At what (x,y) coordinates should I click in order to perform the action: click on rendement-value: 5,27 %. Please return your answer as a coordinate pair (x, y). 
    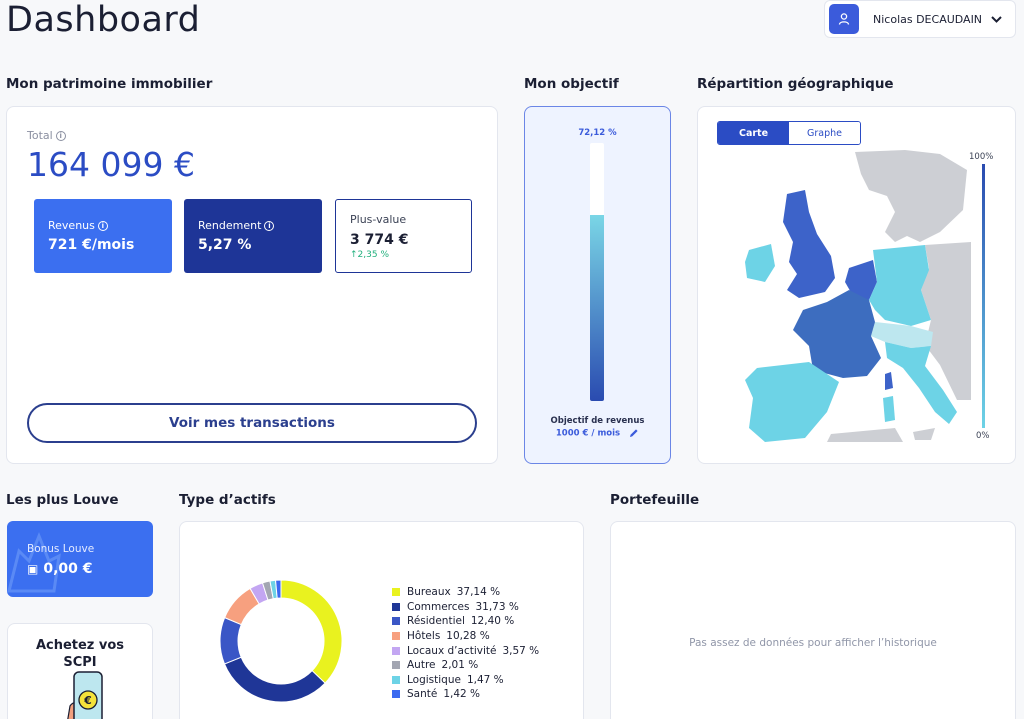
    Looking at the image, I should click on (225, 245).